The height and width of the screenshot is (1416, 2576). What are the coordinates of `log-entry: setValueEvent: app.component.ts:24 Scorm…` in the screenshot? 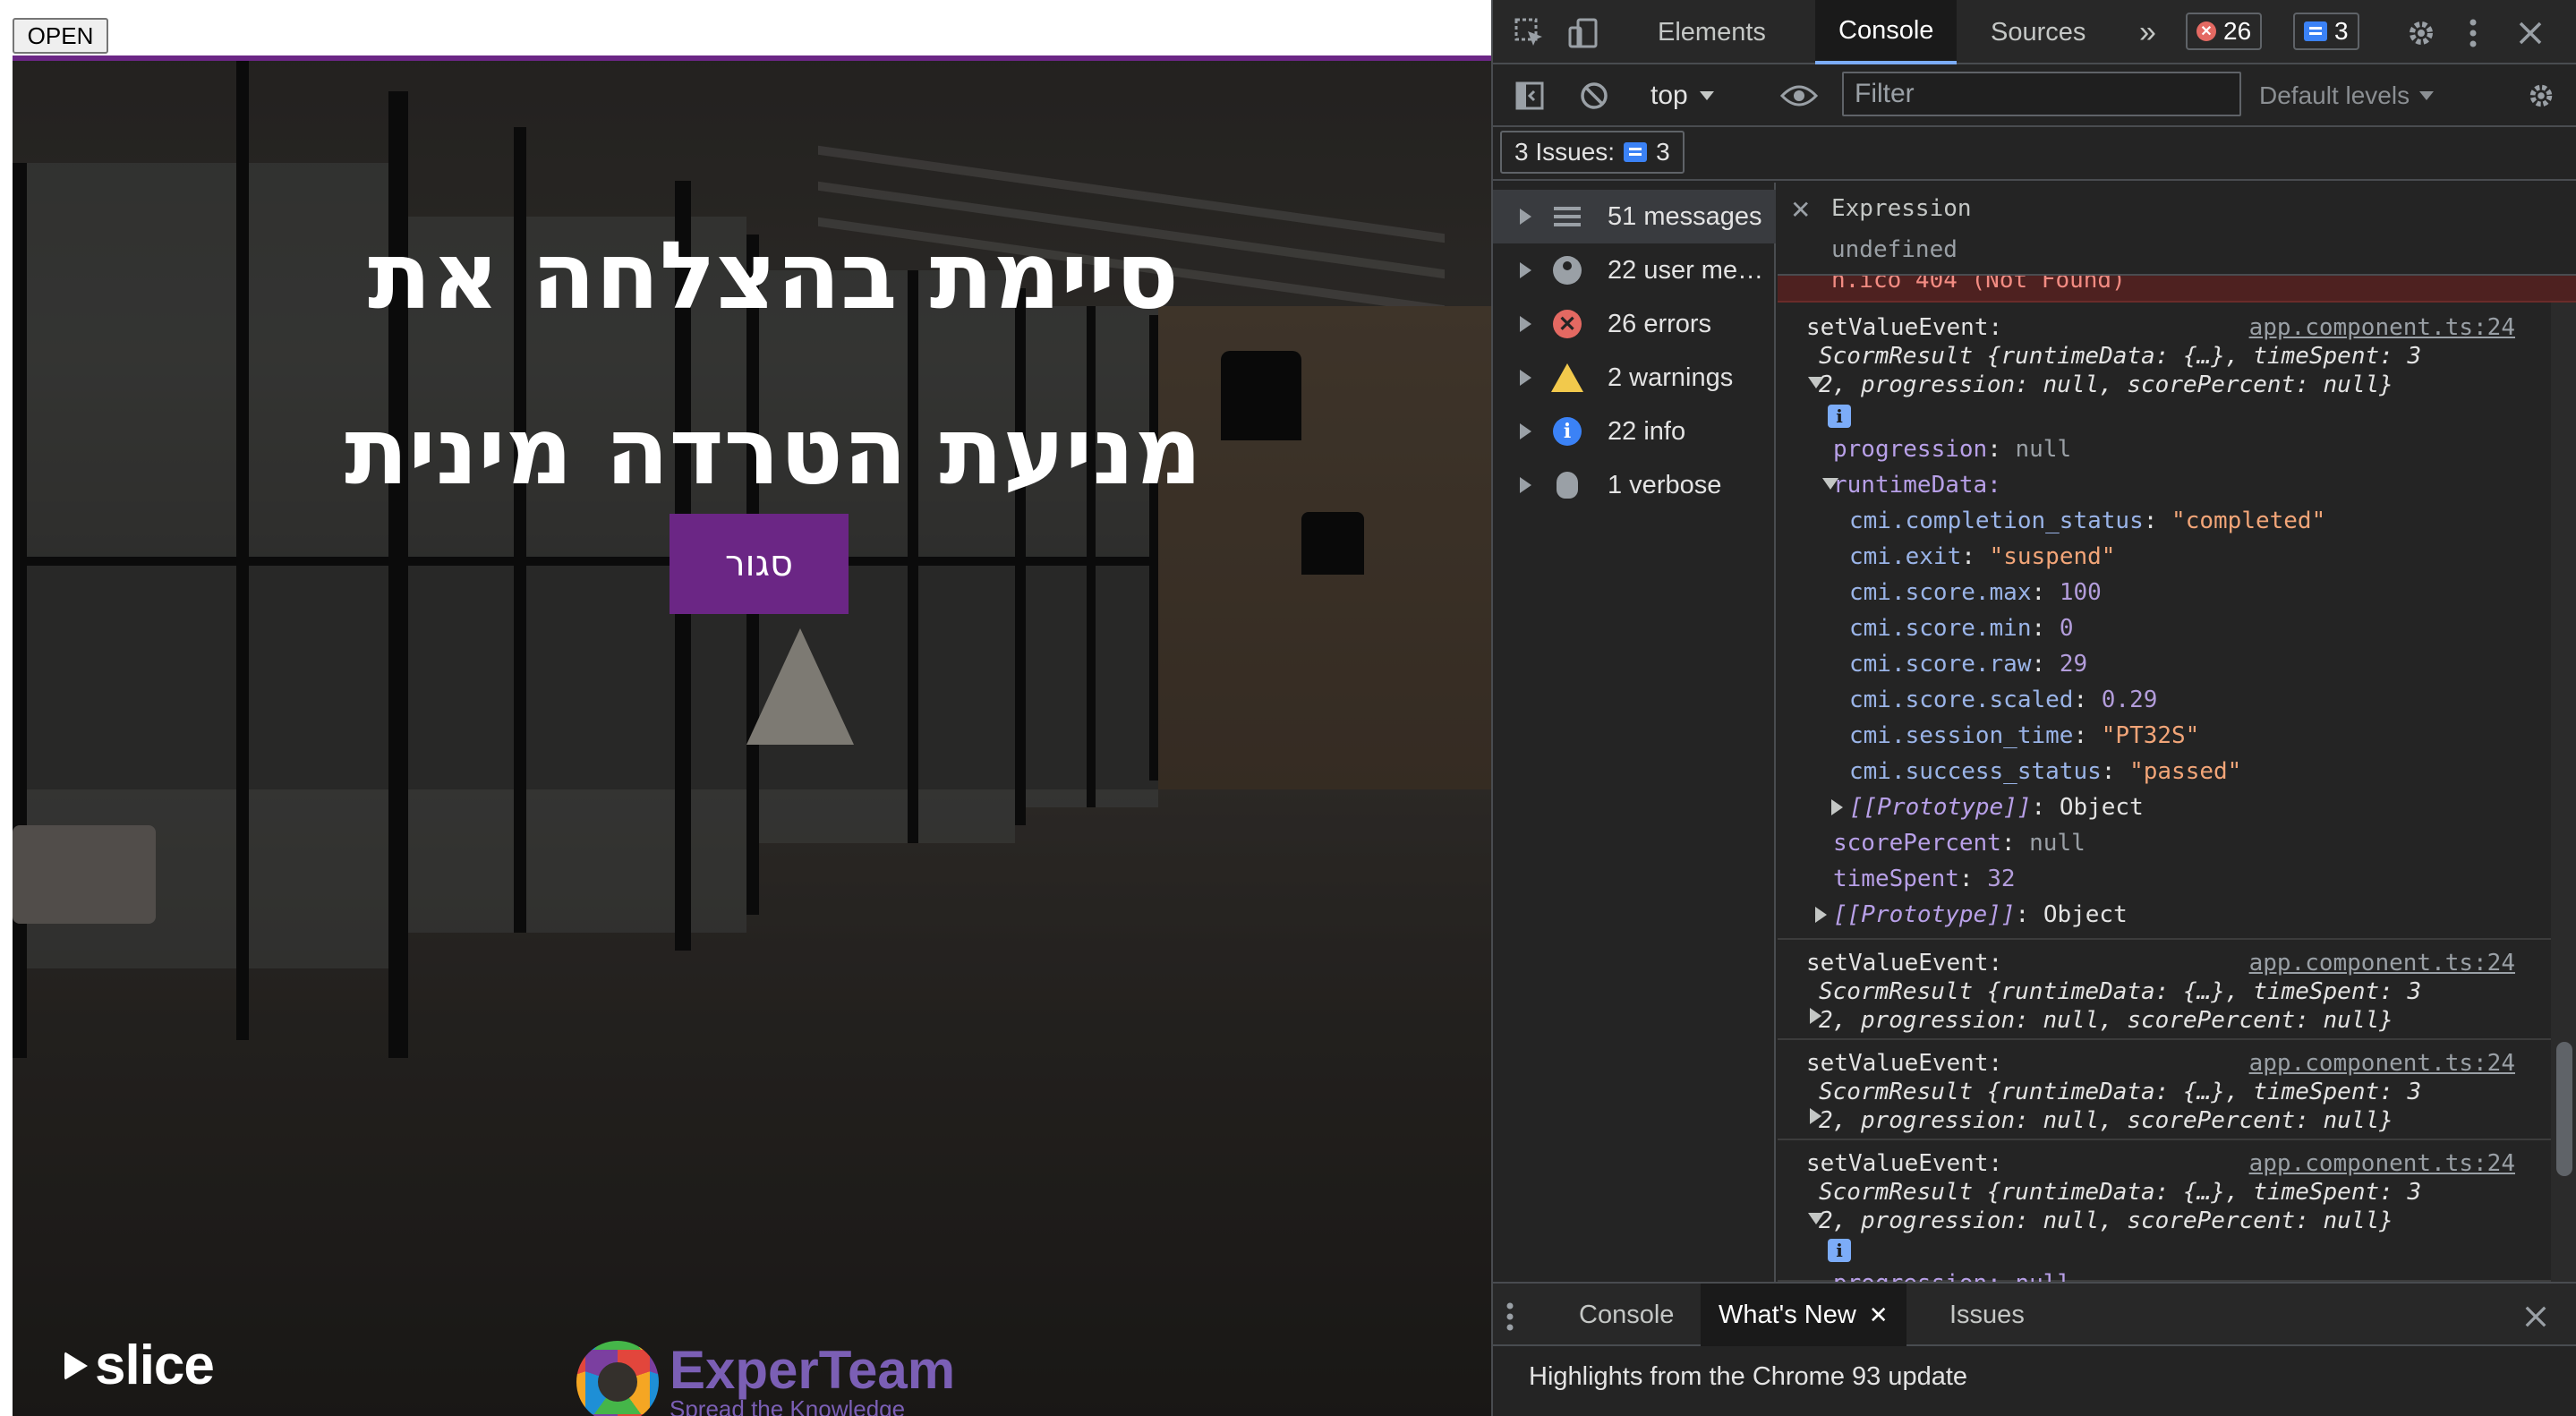 It's located at (2177, 621).